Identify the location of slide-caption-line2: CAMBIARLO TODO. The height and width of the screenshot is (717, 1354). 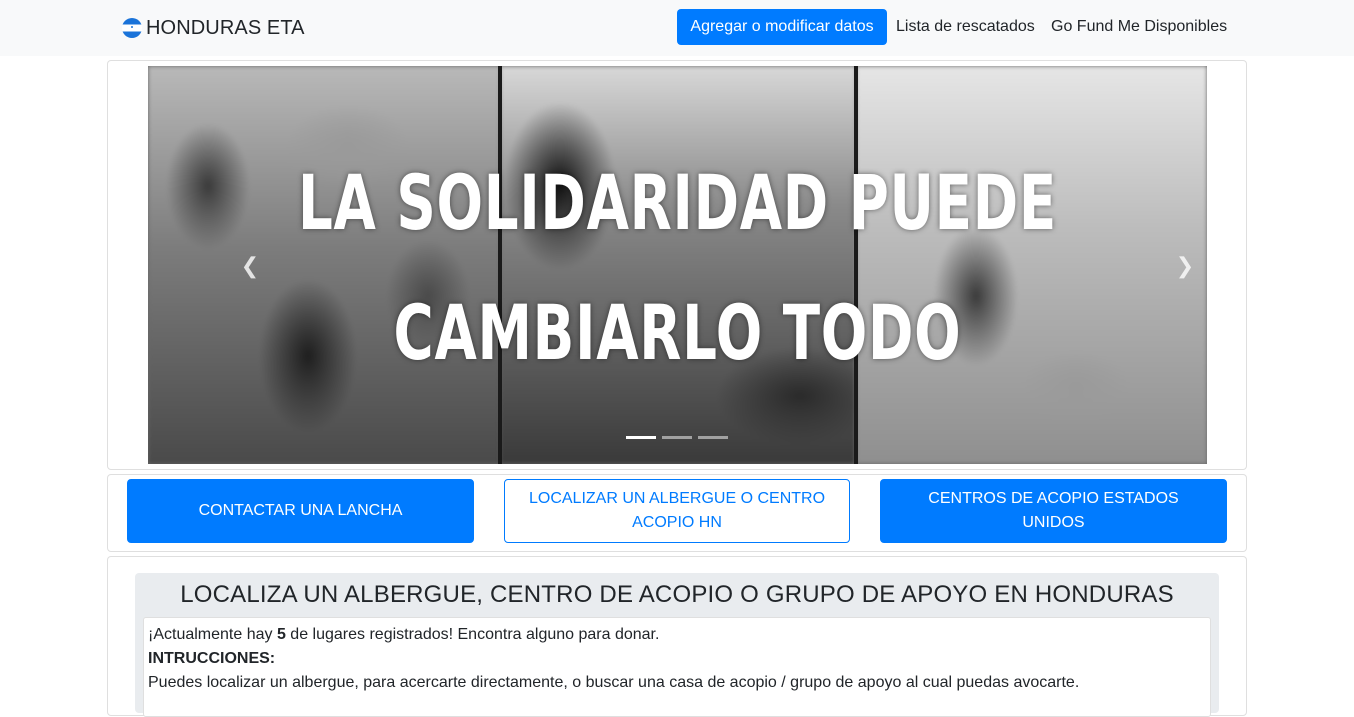
(677, 332).